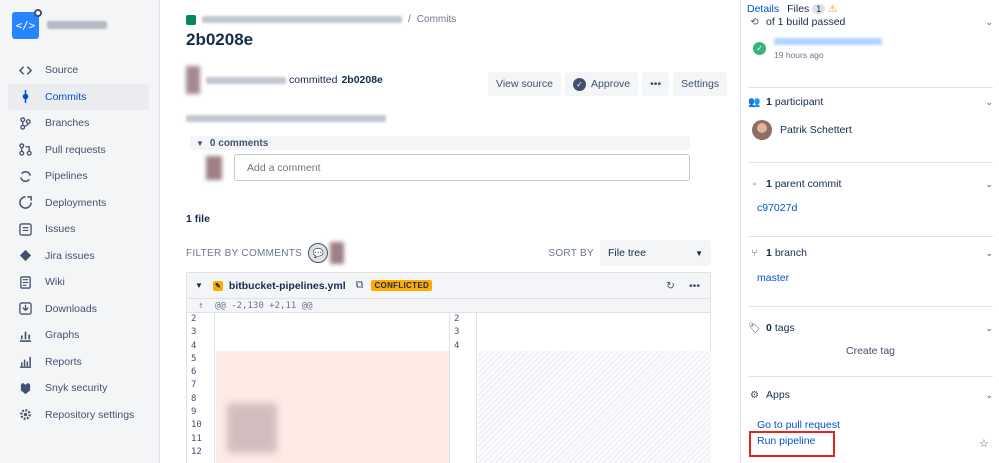  What do you see at coordinates (62, 70) in the screenshot?
I see `sidebar-item-label: Source` at bounding box center [62, 70].